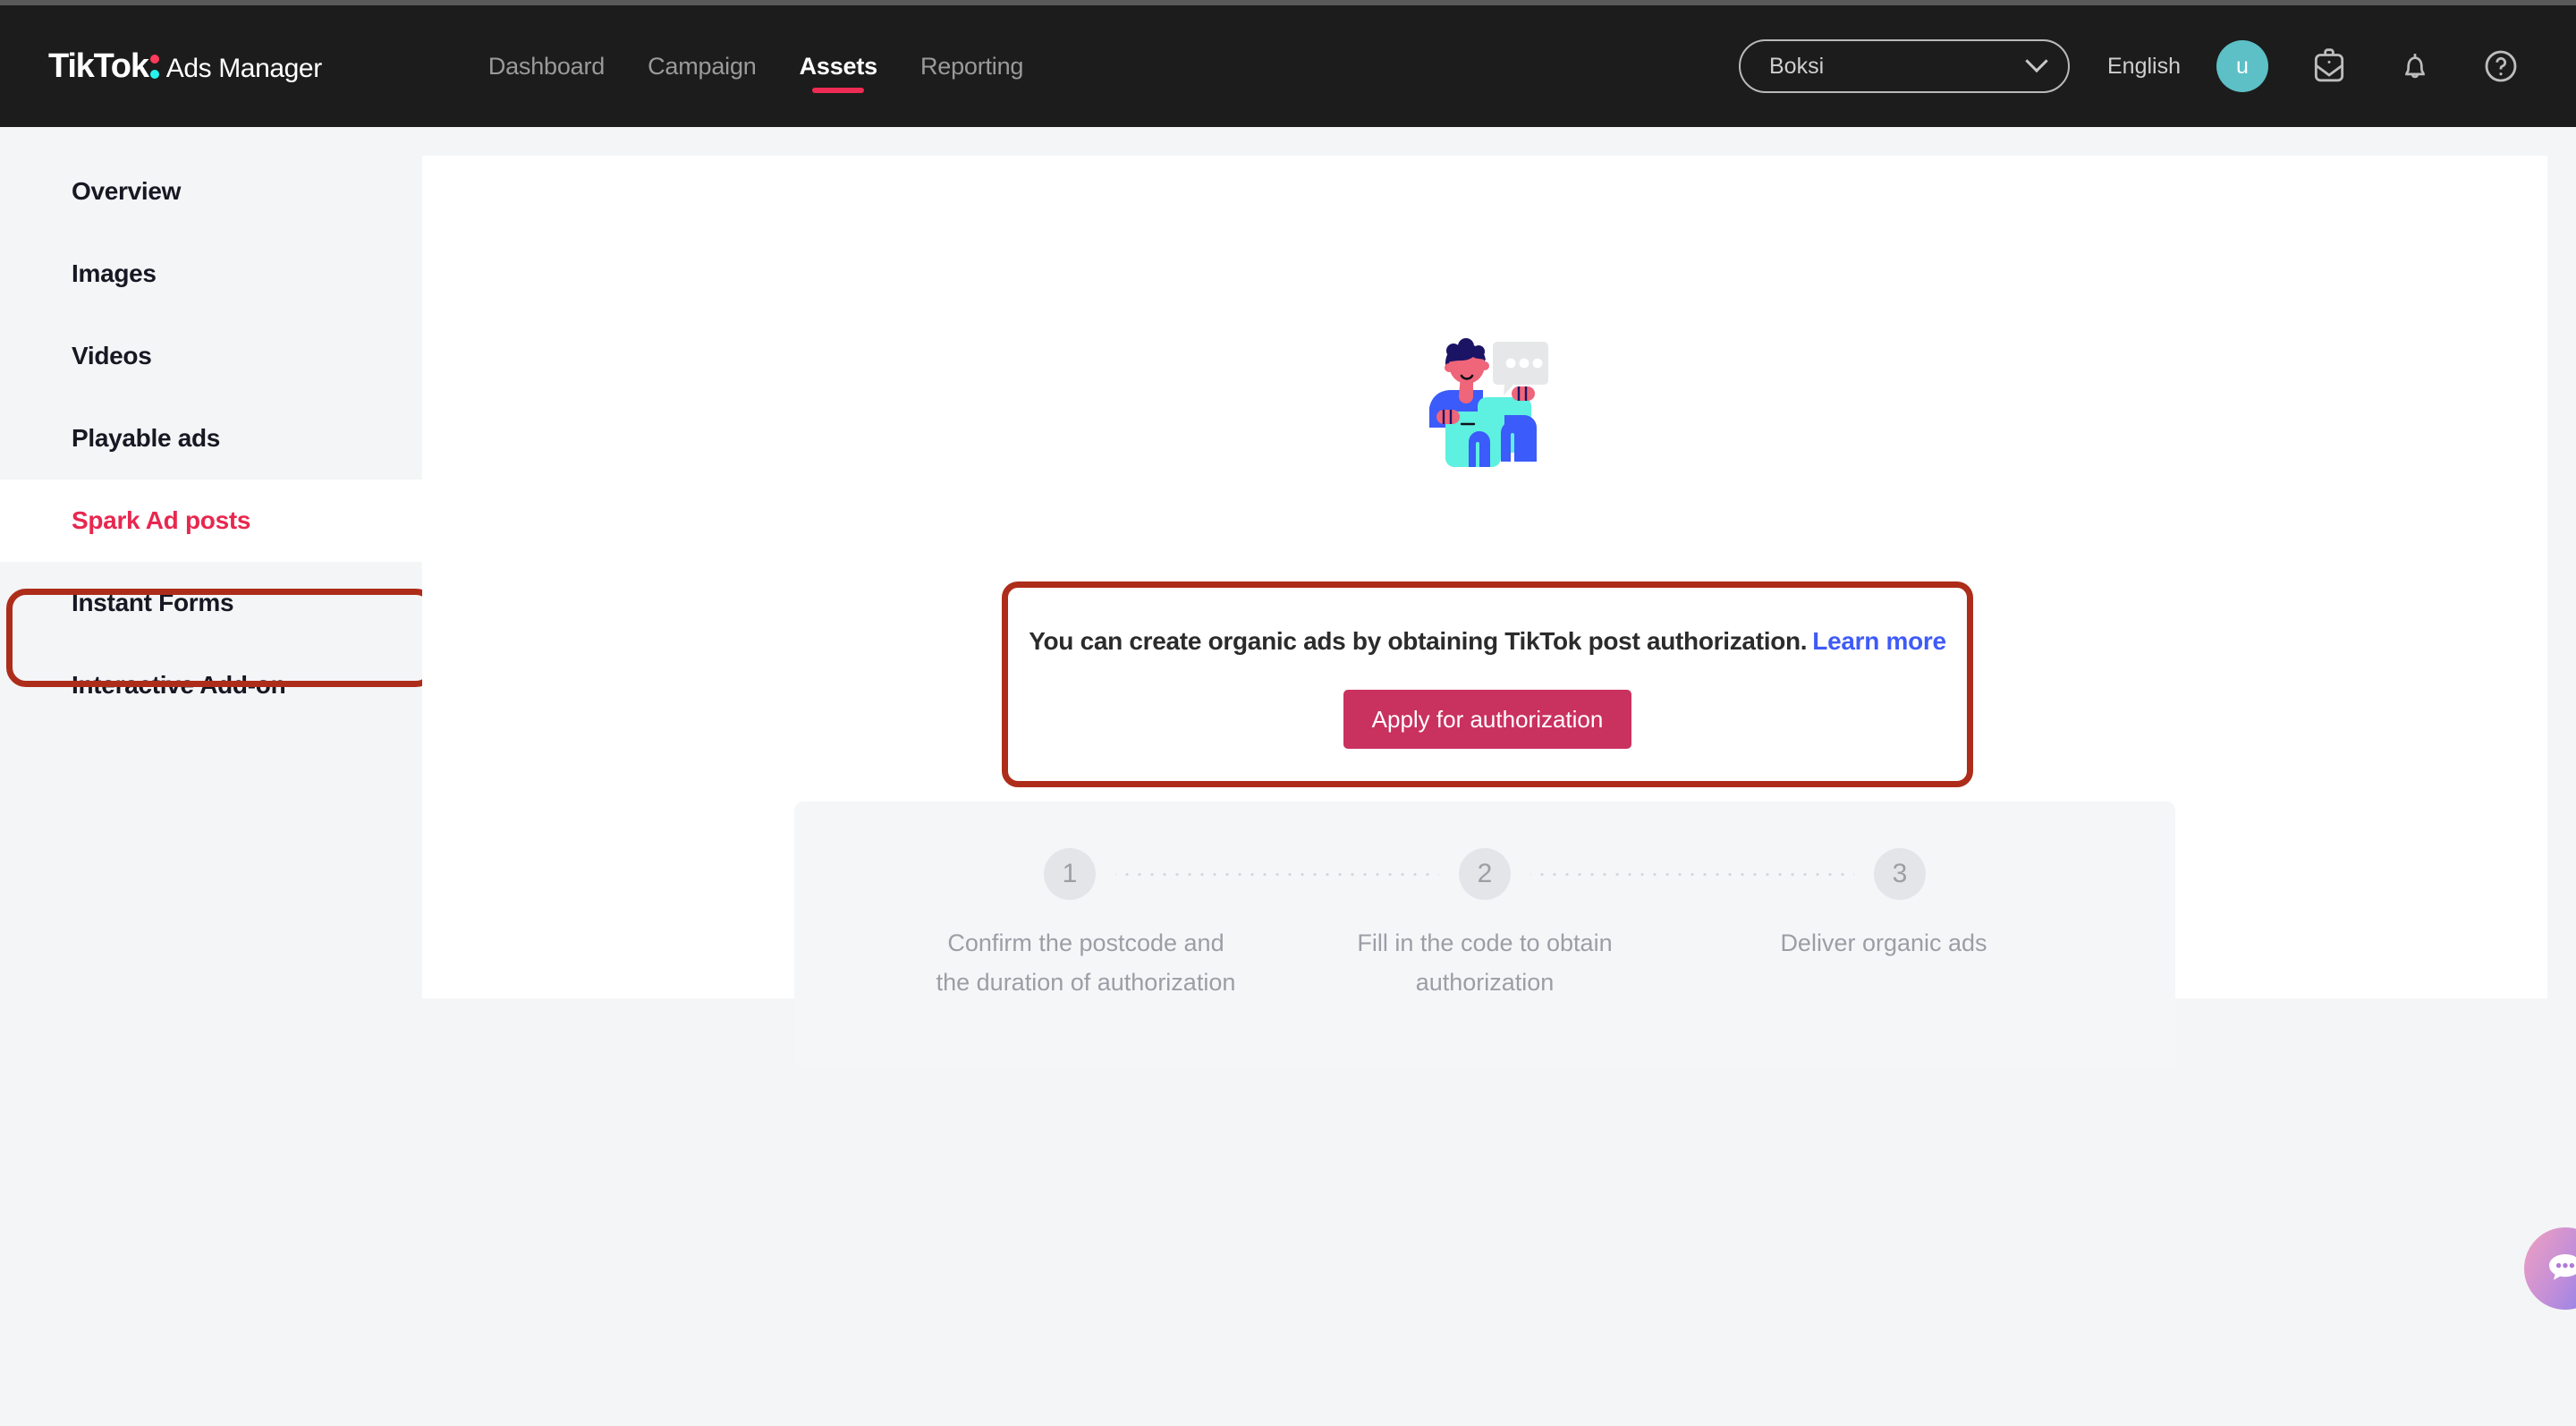 The width and height of the screenshot is (2576, 1426). What do you see at coordinates (127, 191) in the screenshot?
I see `sidebar-item-label: Overview` at bounding box center [127, 191].